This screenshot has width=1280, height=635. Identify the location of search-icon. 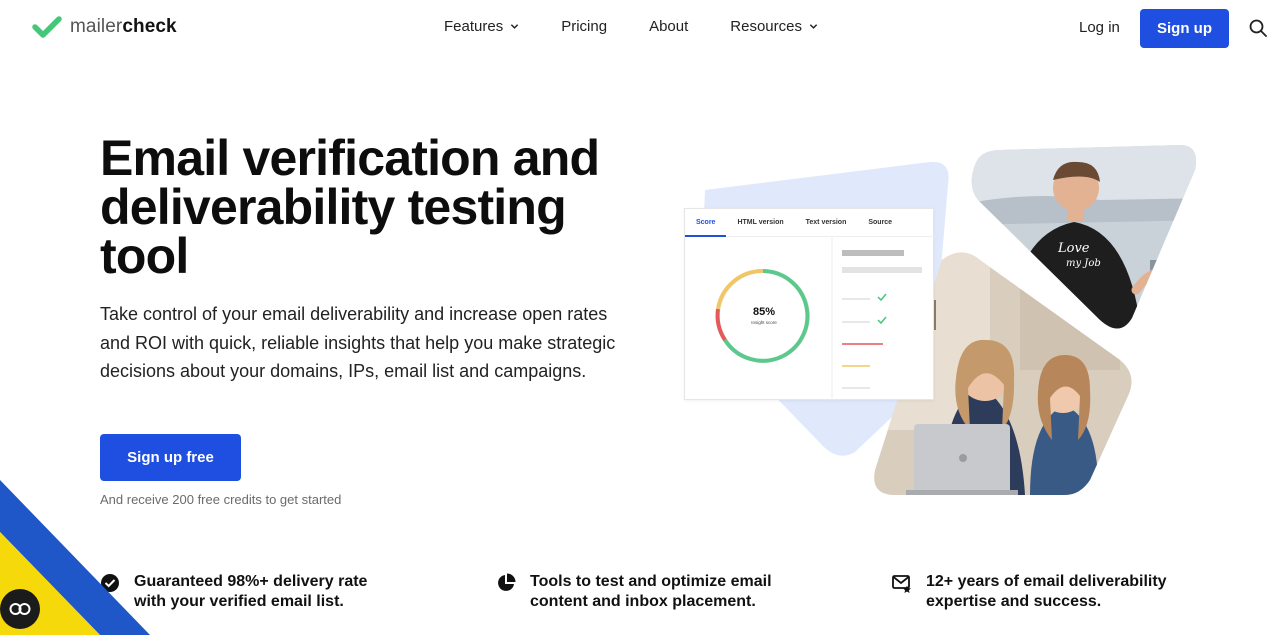
(1258, 28).